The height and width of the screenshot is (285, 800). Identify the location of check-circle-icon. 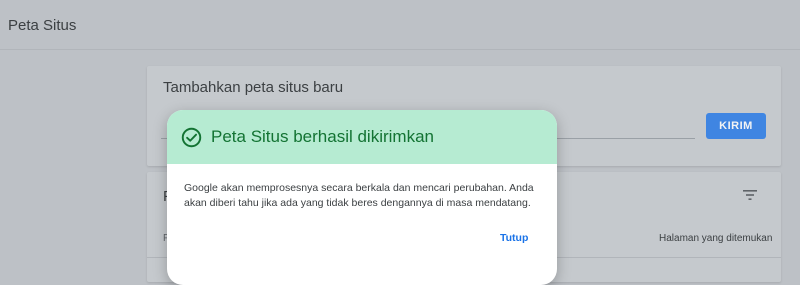
(191, 137).